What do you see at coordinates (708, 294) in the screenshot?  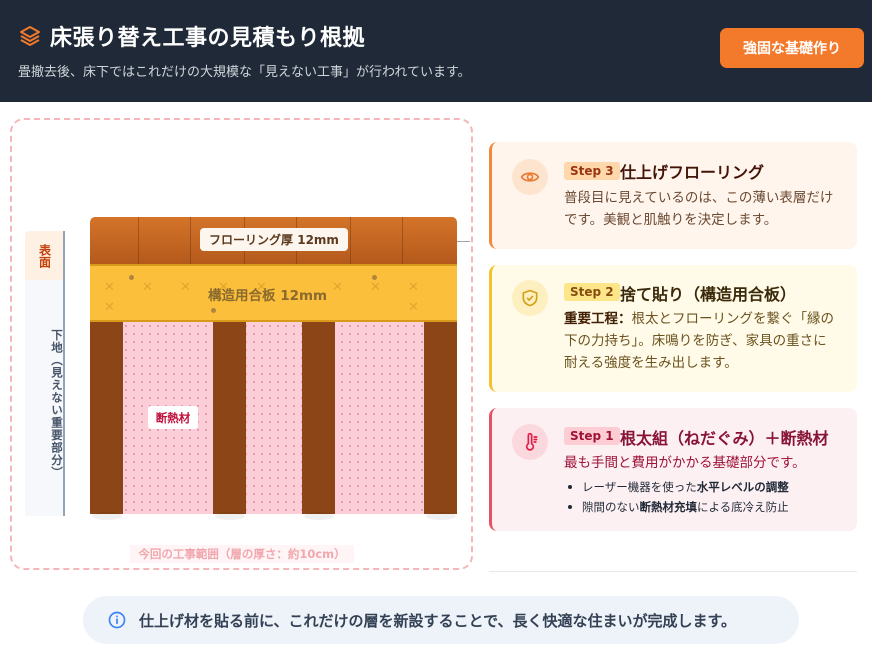 I see `step2-title: 捨て貼り（構造用合板）` at bounding box center [708, 294].